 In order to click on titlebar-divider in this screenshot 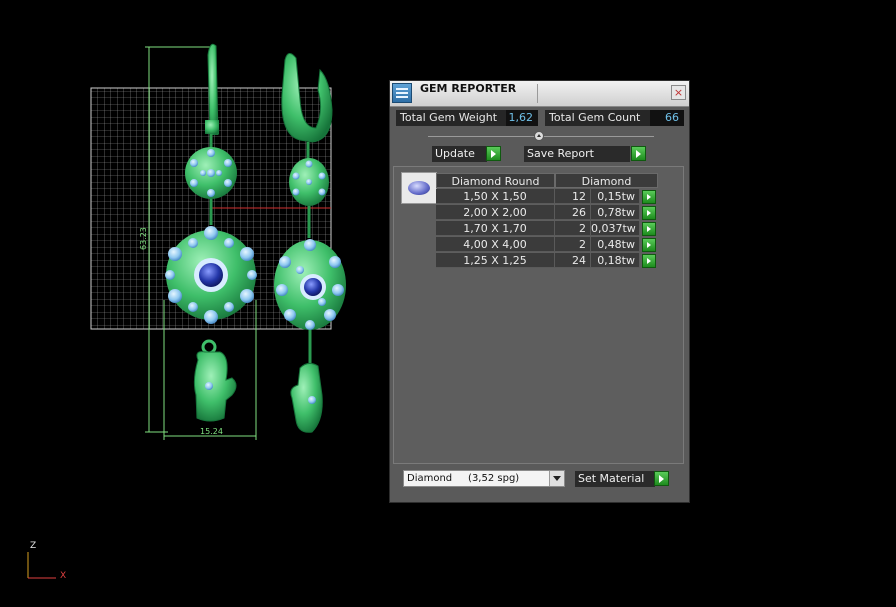, I will do `click(537, 93)`.